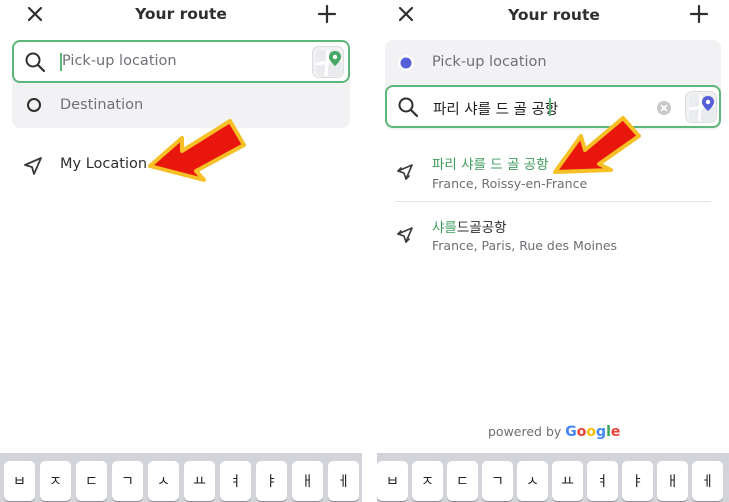 The image size is (729, 502). Describe the element at coordinates (101, 105) in the screenshot. I see `destination-input: Destination` at that location.